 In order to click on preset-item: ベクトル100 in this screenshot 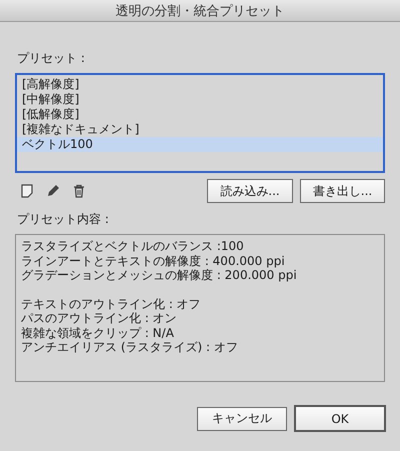, I will do `click(200, 144)`.